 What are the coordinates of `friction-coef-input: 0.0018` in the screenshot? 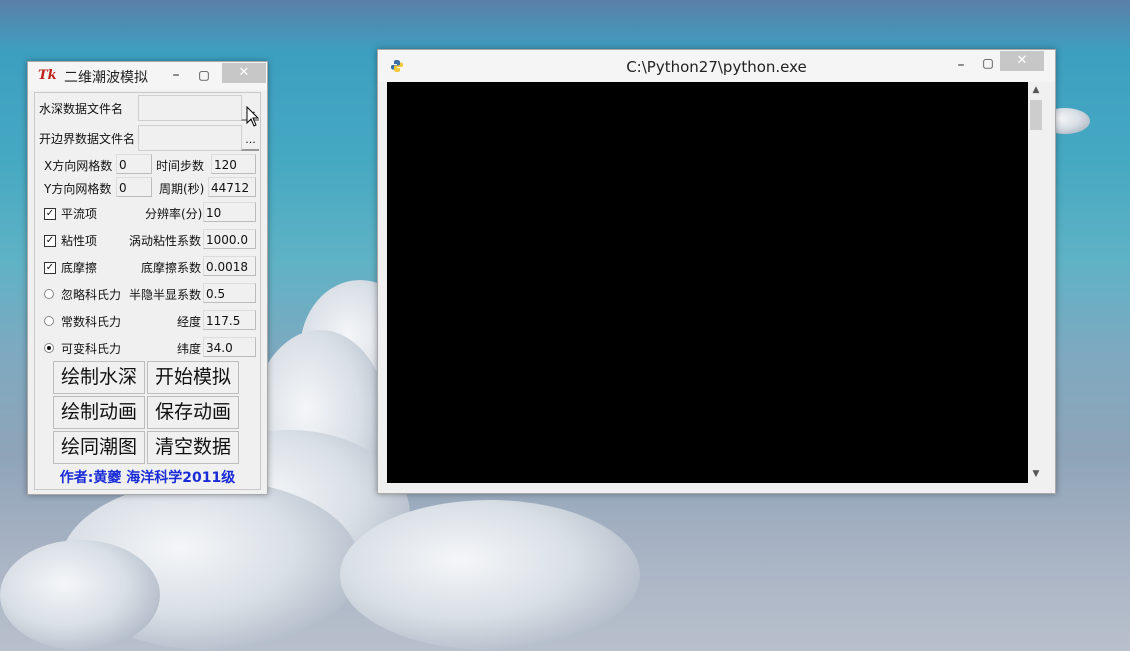 It's located at (229, 266).